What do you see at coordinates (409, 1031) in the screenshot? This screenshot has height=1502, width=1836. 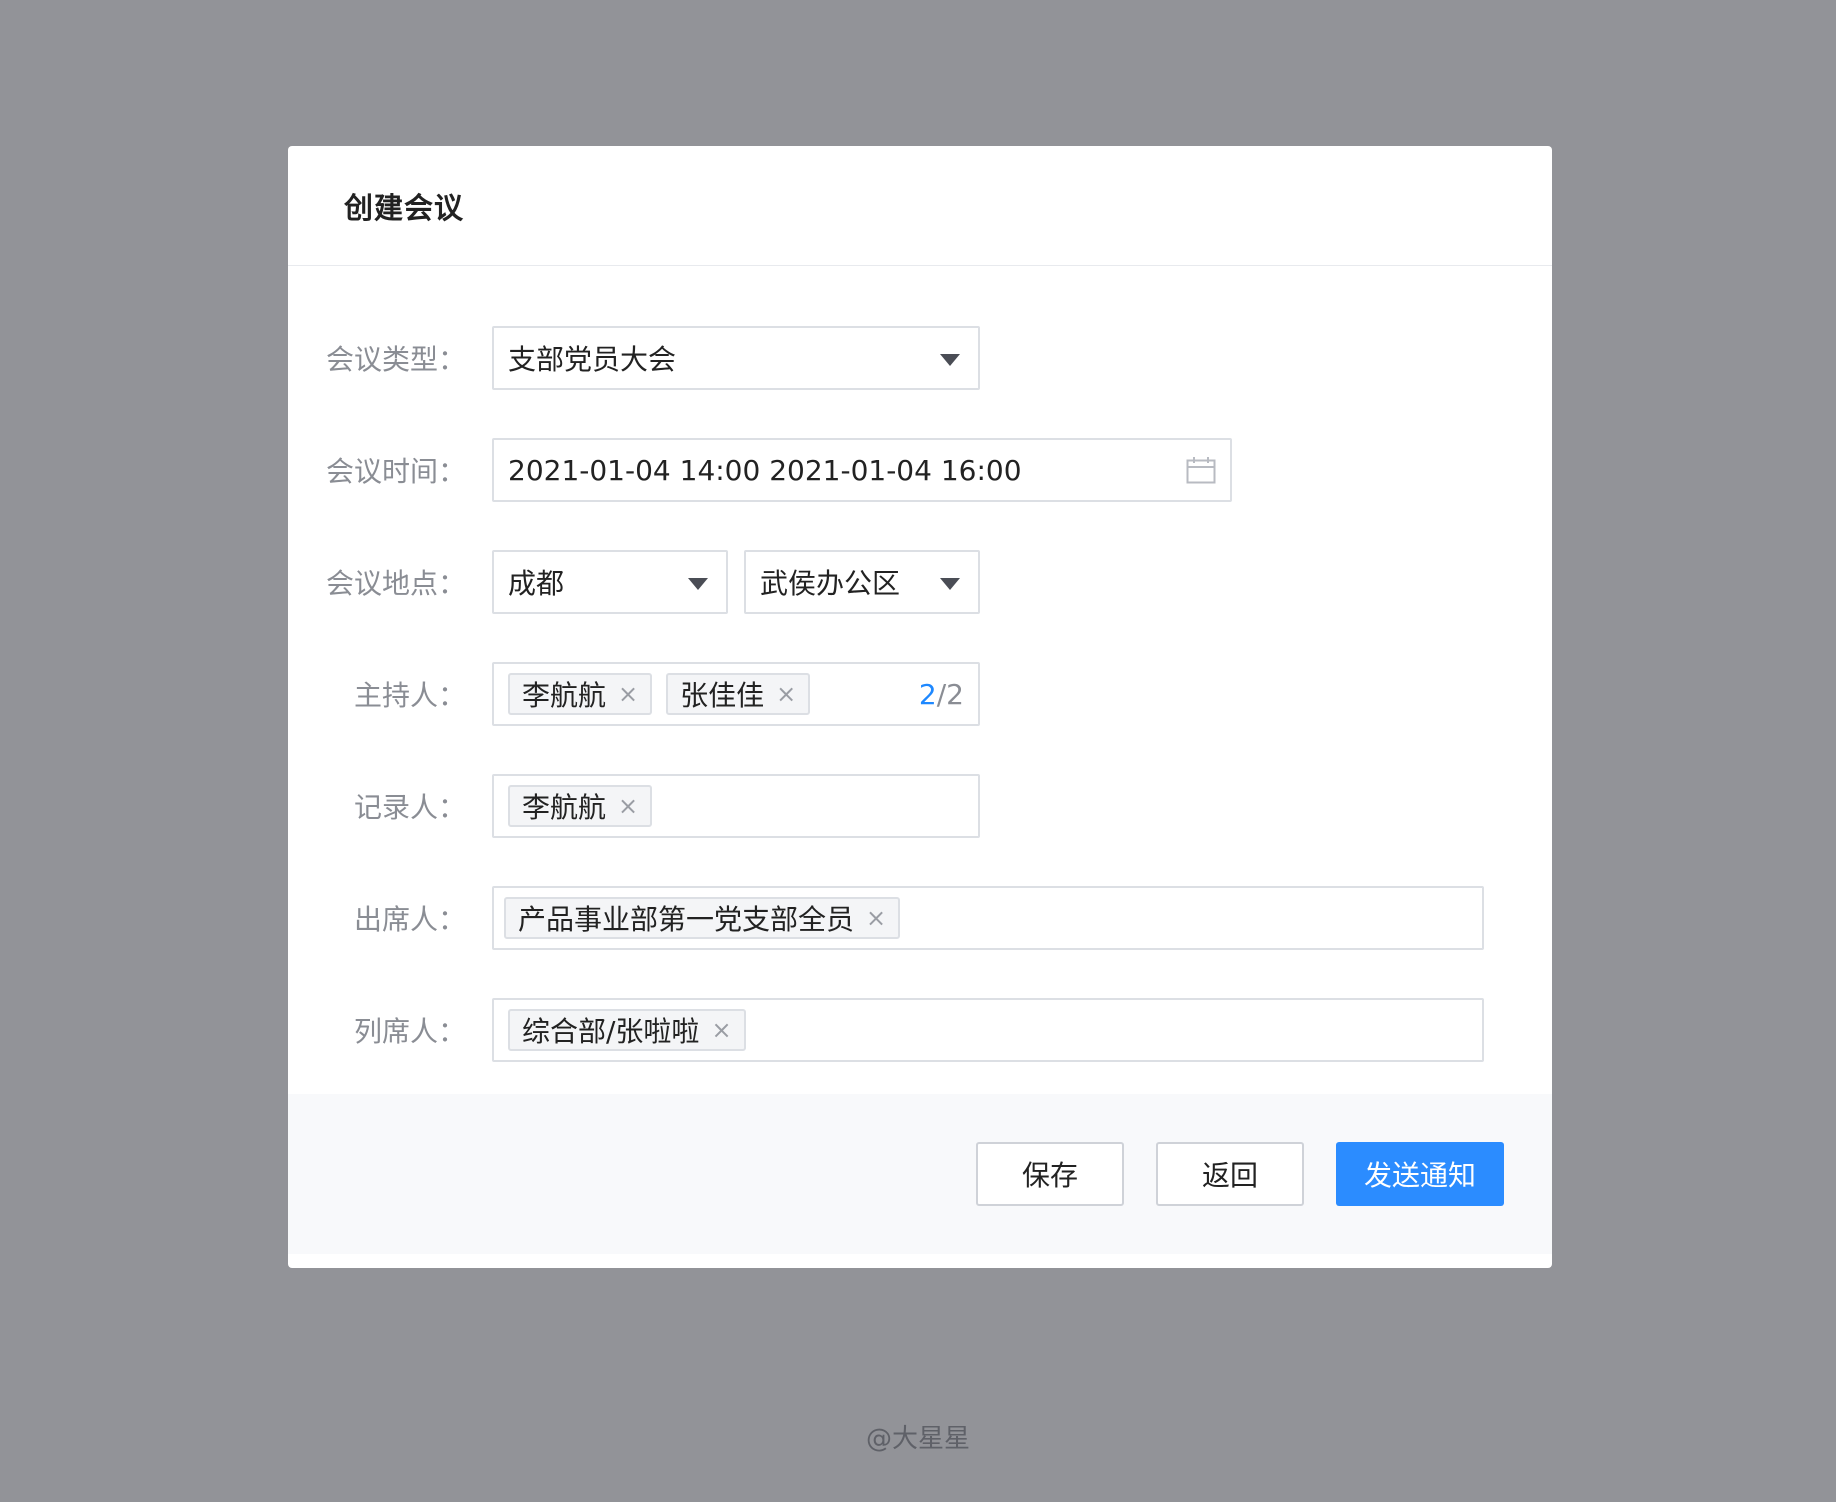 I see `observers-label: 列席人：` at bounding box center [409, 1031].